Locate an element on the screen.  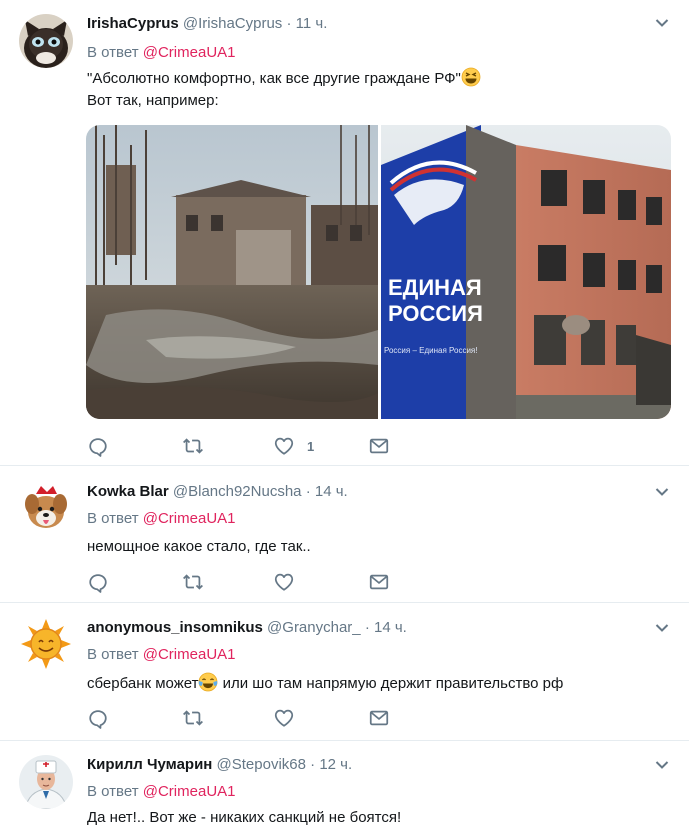
banner-text-line2: РОССИЯ is located at coordinates (435, 313).